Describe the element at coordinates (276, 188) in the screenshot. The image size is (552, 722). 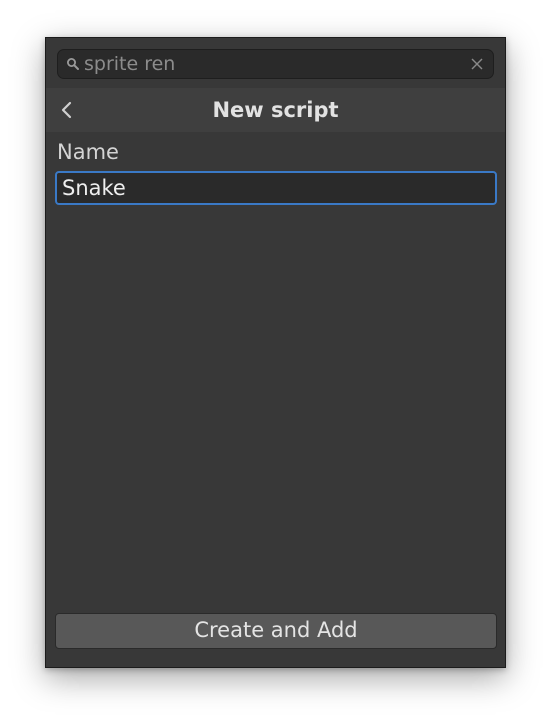
I see `name-field` at that location.